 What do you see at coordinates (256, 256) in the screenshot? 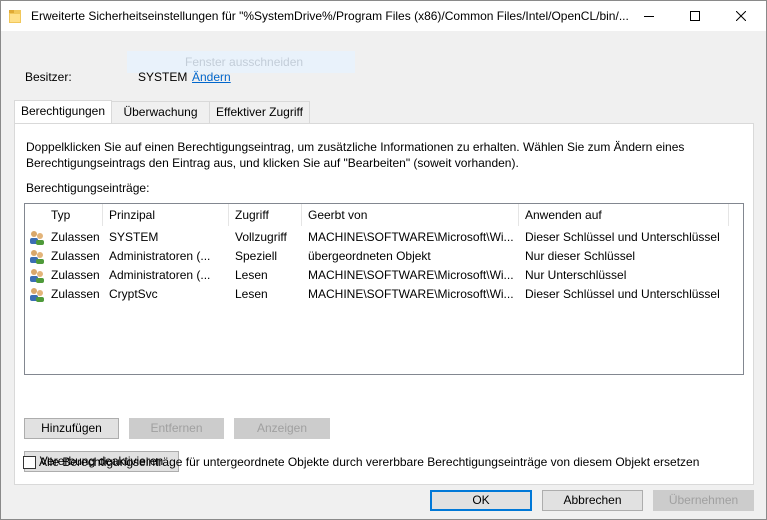
I see `row-access: Speziell` at bounding box center [256, 256].